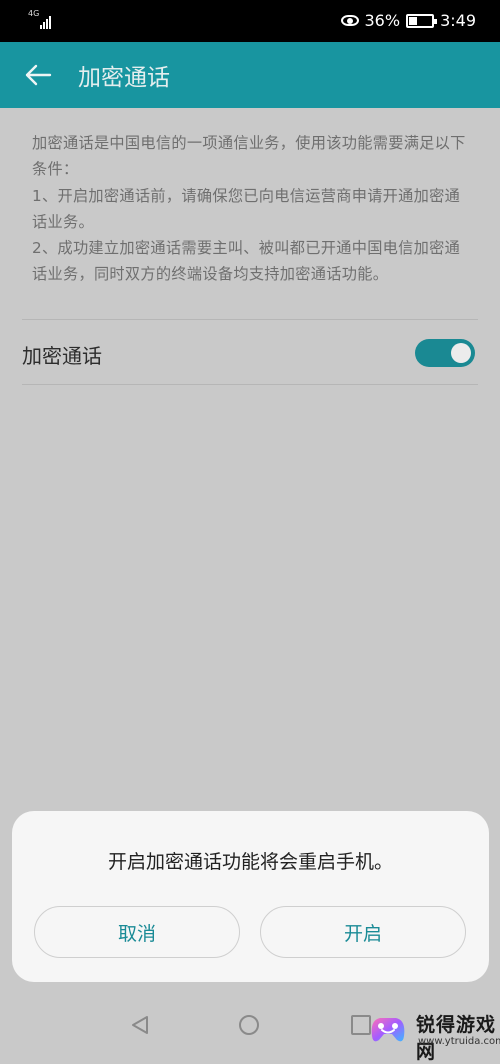 Image resolution: width=500 pixels, height=1064 pixels. I want to click on toggle-knob, so click(461, 353).